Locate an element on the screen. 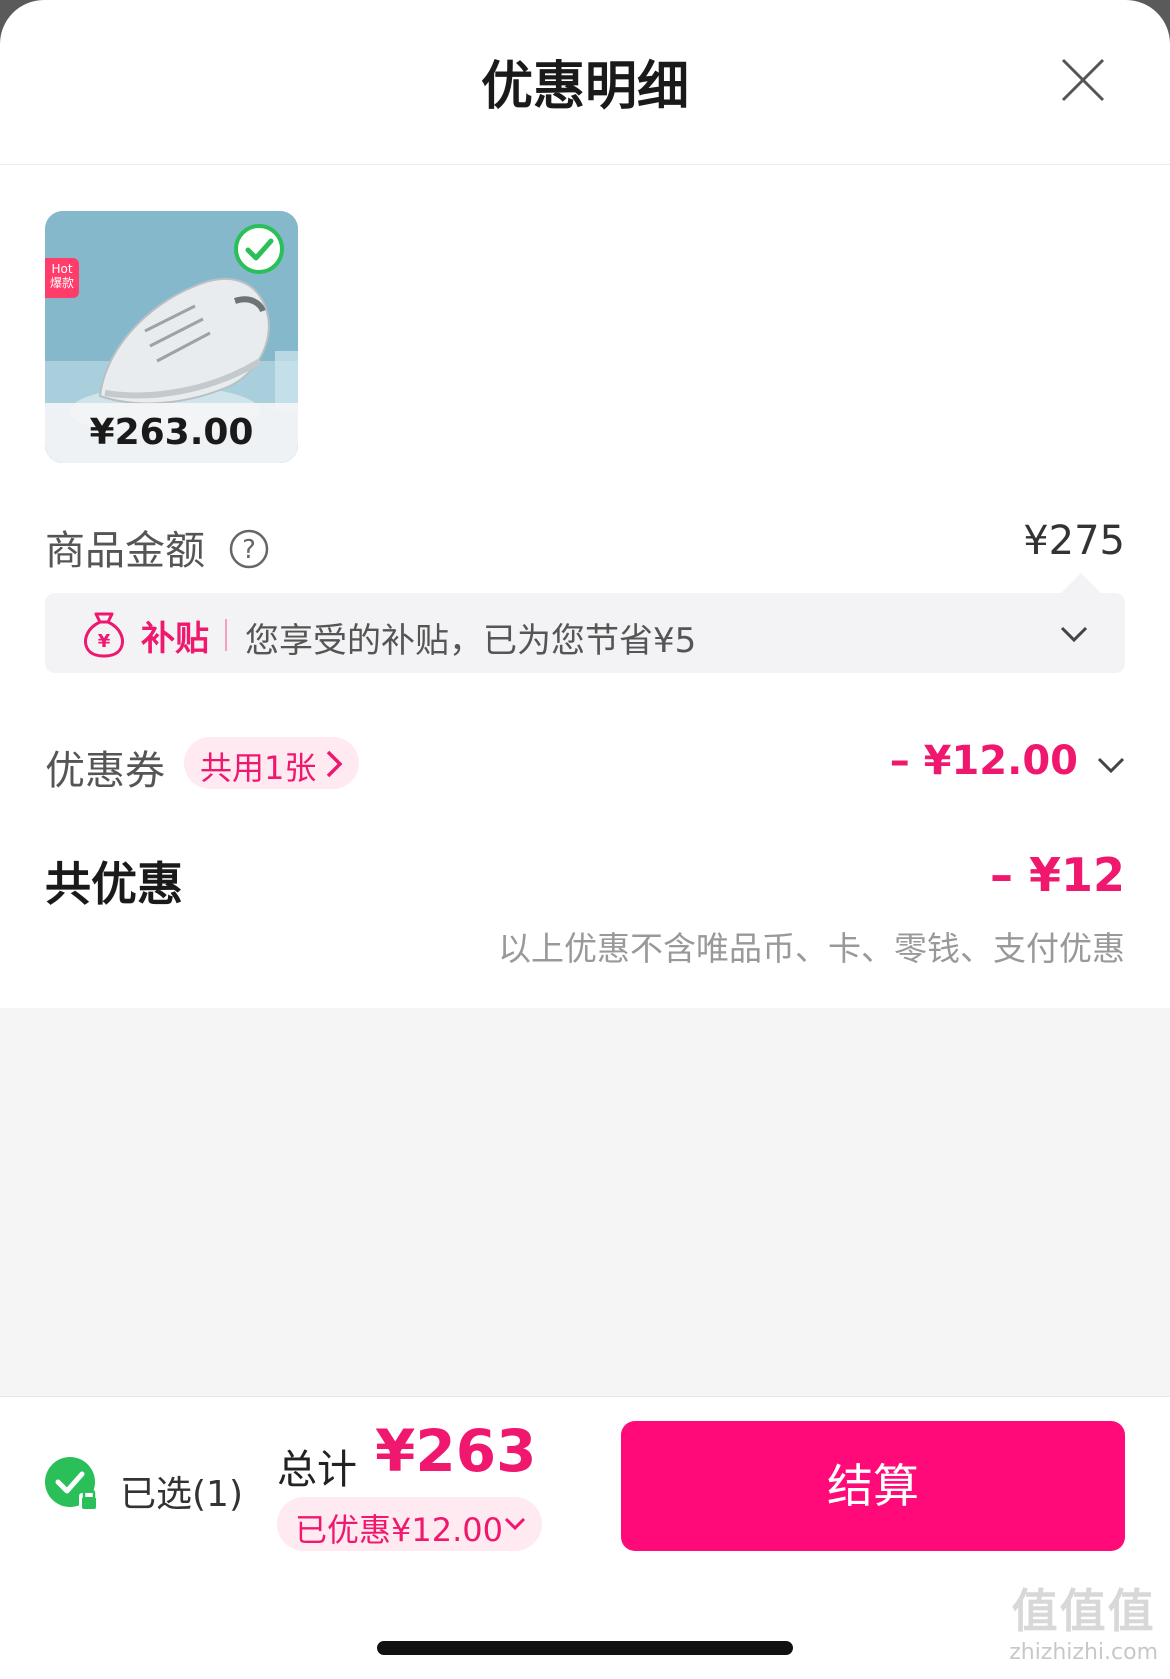  total-value: ¥263 is located at coordinates (456, 1451).